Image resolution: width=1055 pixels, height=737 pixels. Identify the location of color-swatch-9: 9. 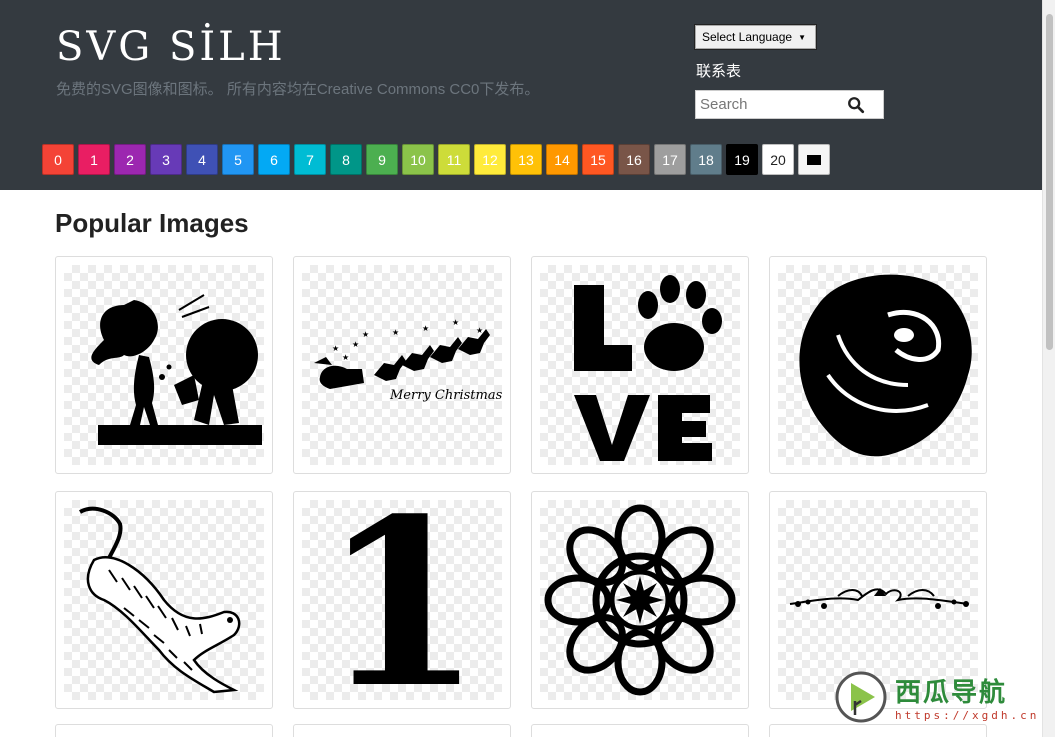
(382, 159).